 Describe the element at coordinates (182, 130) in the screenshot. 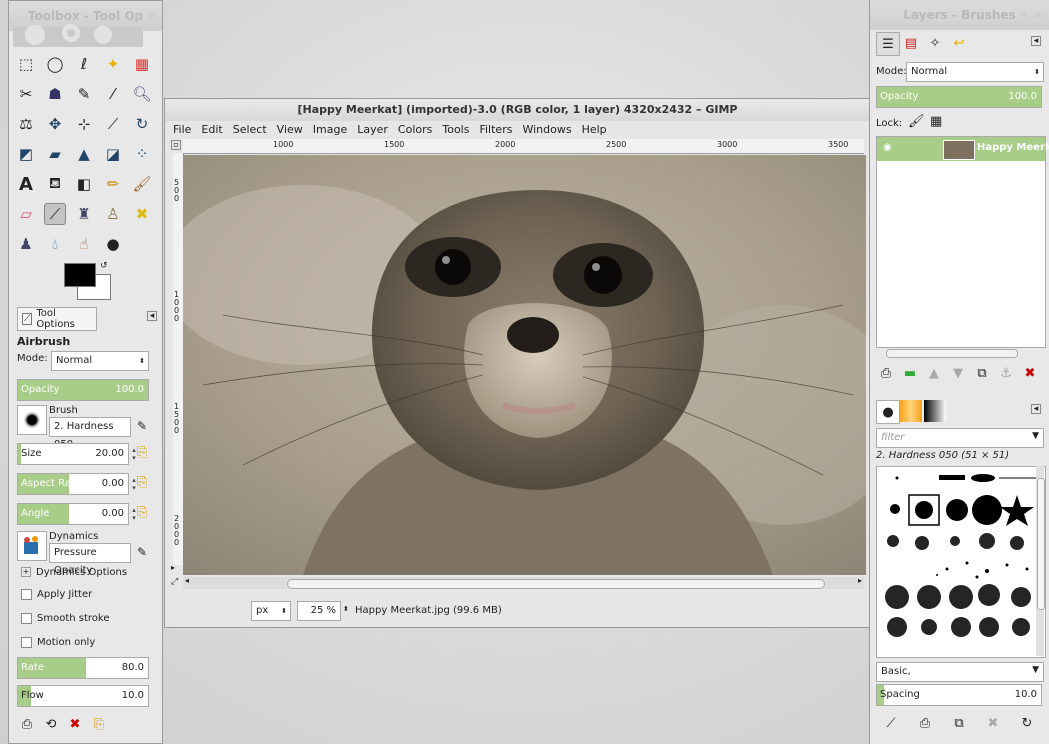

I see `menu-file: File` at that location.